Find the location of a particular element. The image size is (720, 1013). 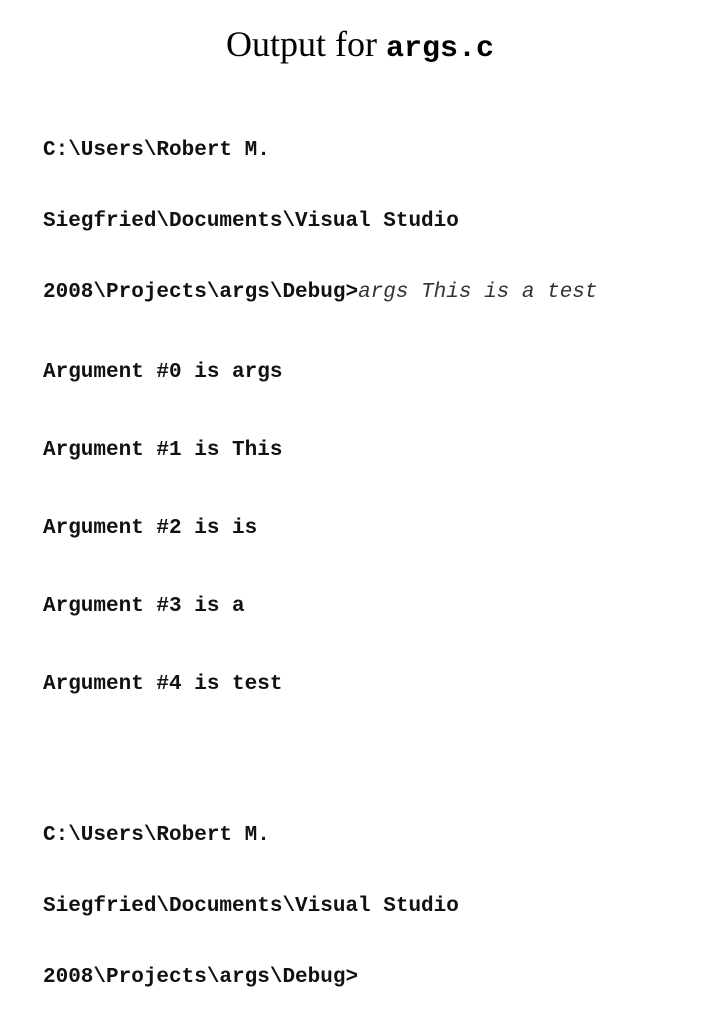

output-line: Argument #3 is a is located at coordinates (144, 606).